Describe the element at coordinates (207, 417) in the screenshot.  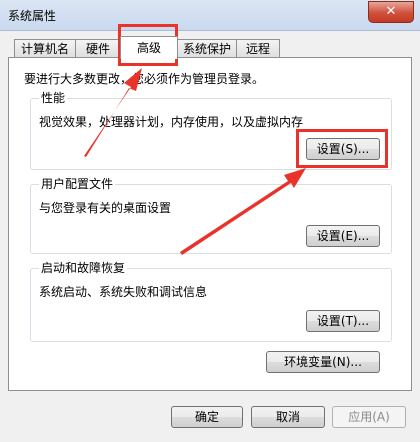
I see `ok-button: 确定` at that location.